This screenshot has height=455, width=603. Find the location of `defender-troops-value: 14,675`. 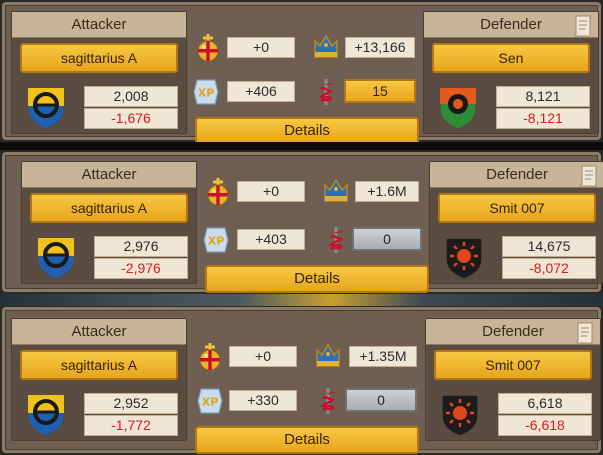

defender-troops-value: 14,675 is located at coordinates (549, 246).